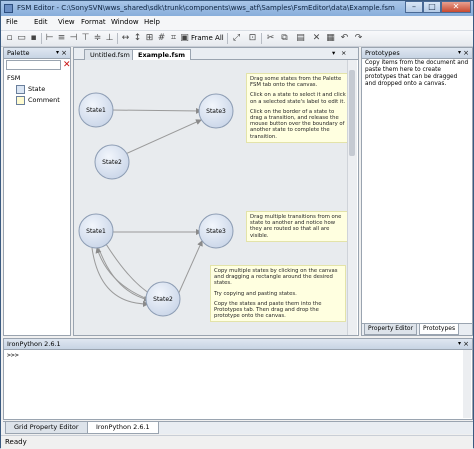  Describe the element at coordinates (252, 38) in the screenshot. I see `zoom-icon: ⊡` at that location.